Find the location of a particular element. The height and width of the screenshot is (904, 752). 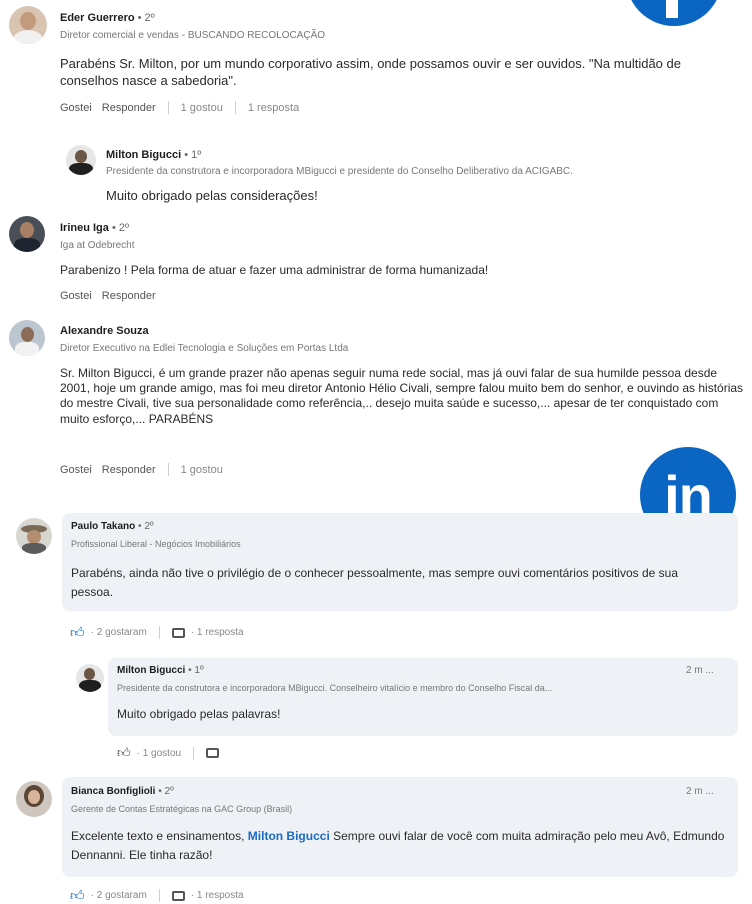

comment-actions: Gostei Responder 1 gostou is located at coordinates (141, 469).